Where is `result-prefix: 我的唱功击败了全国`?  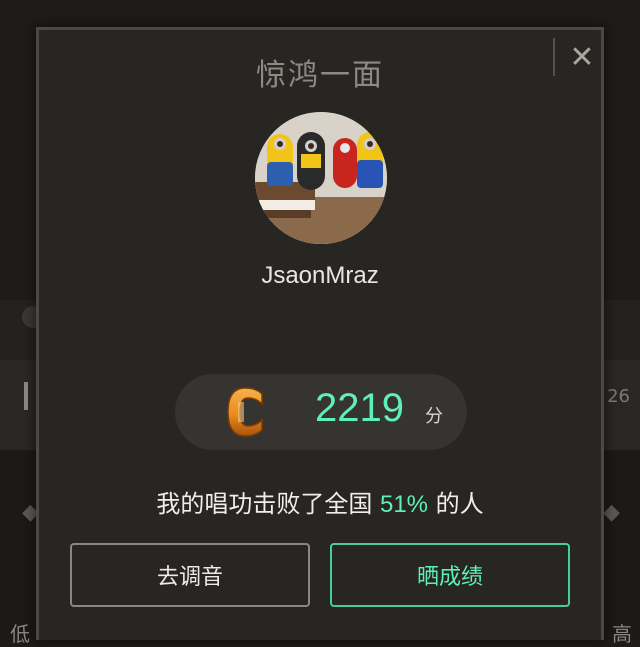
result-prefix: 我的唱功击败了全国 is located at coordinates (268, 504).